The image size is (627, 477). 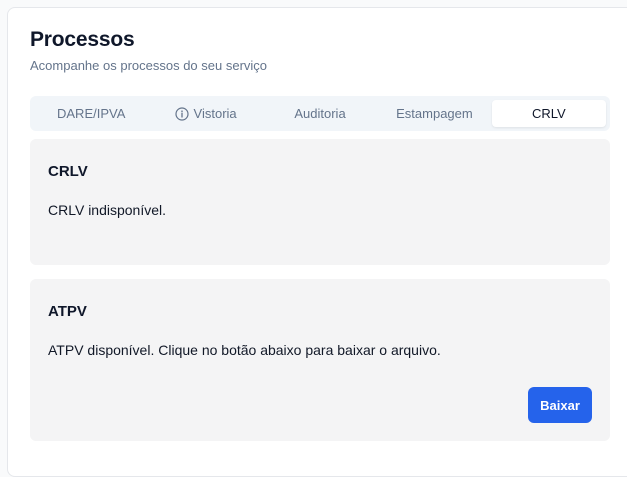 What do you see at coordinates (67, 311) in the screenshot?
I see `atpv-panel-title: ATPV` at bounding box center [67, 311].